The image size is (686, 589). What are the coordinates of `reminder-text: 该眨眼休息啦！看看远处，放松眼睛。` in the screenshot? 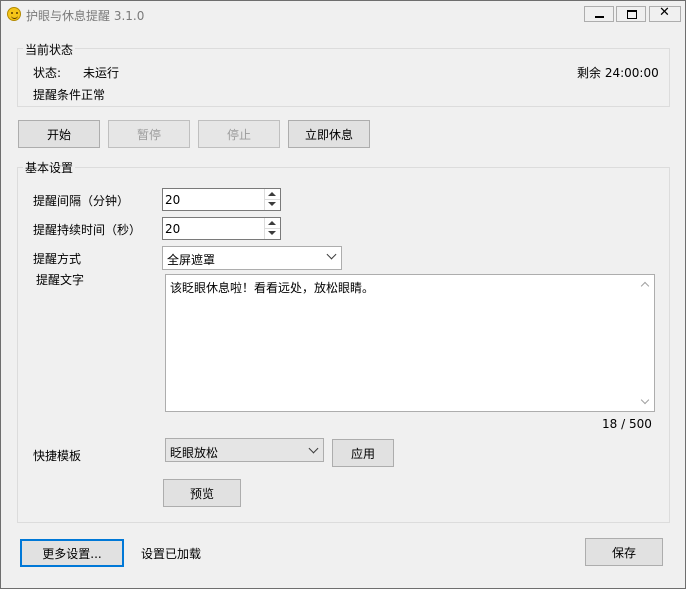 It's located at (272, 288).